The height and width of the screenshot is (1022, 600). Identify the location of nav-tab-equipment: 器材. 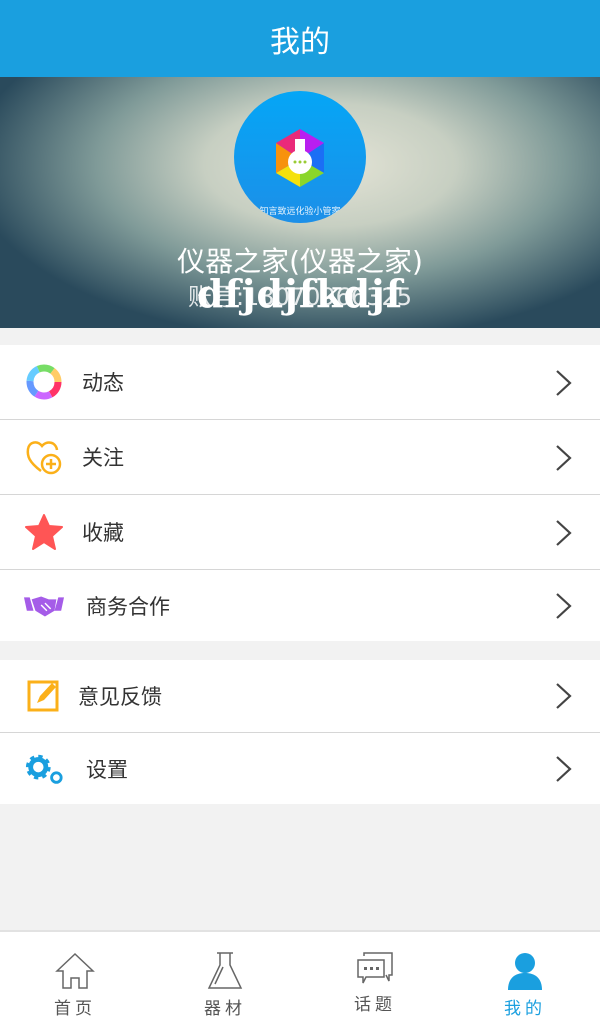
(225, 977).